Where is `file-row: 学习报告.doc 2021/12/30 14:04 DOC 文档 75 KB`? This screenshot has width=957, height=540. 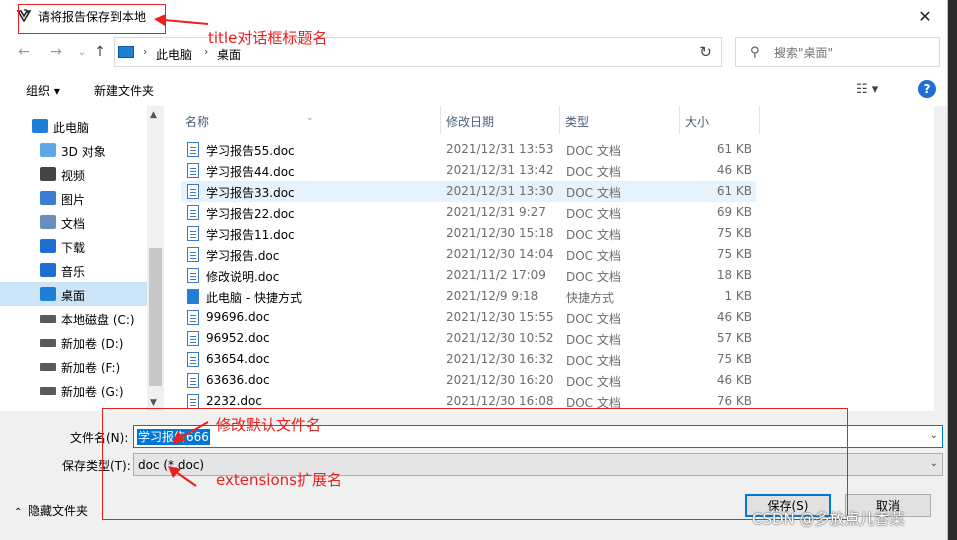
file-row: 学习报告.doc 2021/12/30 14:04 DOC 文档 75 KB is located at coordinates (468, 254).